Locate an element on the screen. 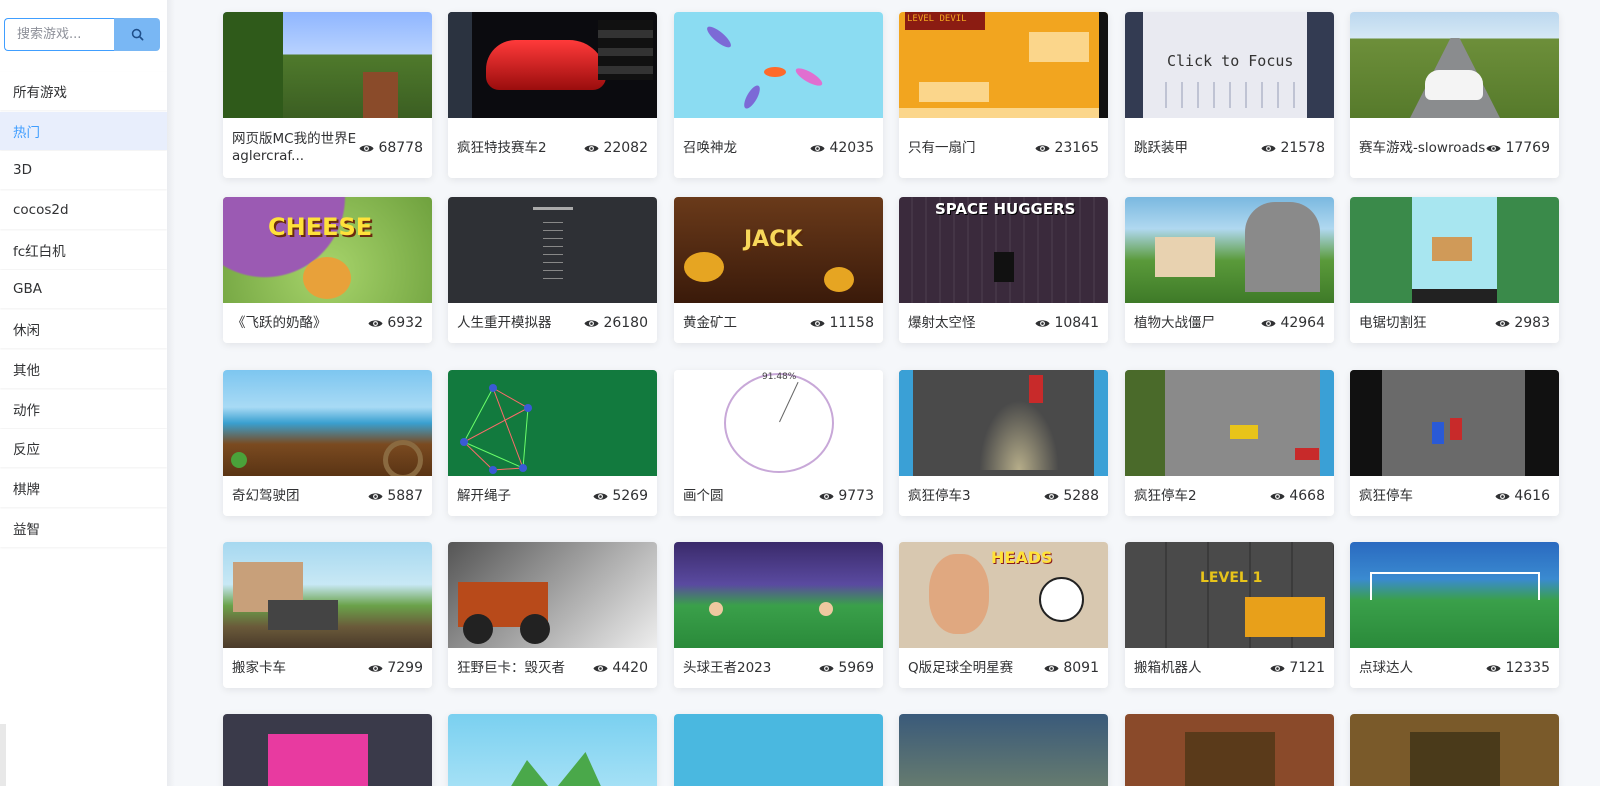 The width and height of the screenshot is (1600, 786). view-count-value: 2983 is located at coordinates (1532, 323).